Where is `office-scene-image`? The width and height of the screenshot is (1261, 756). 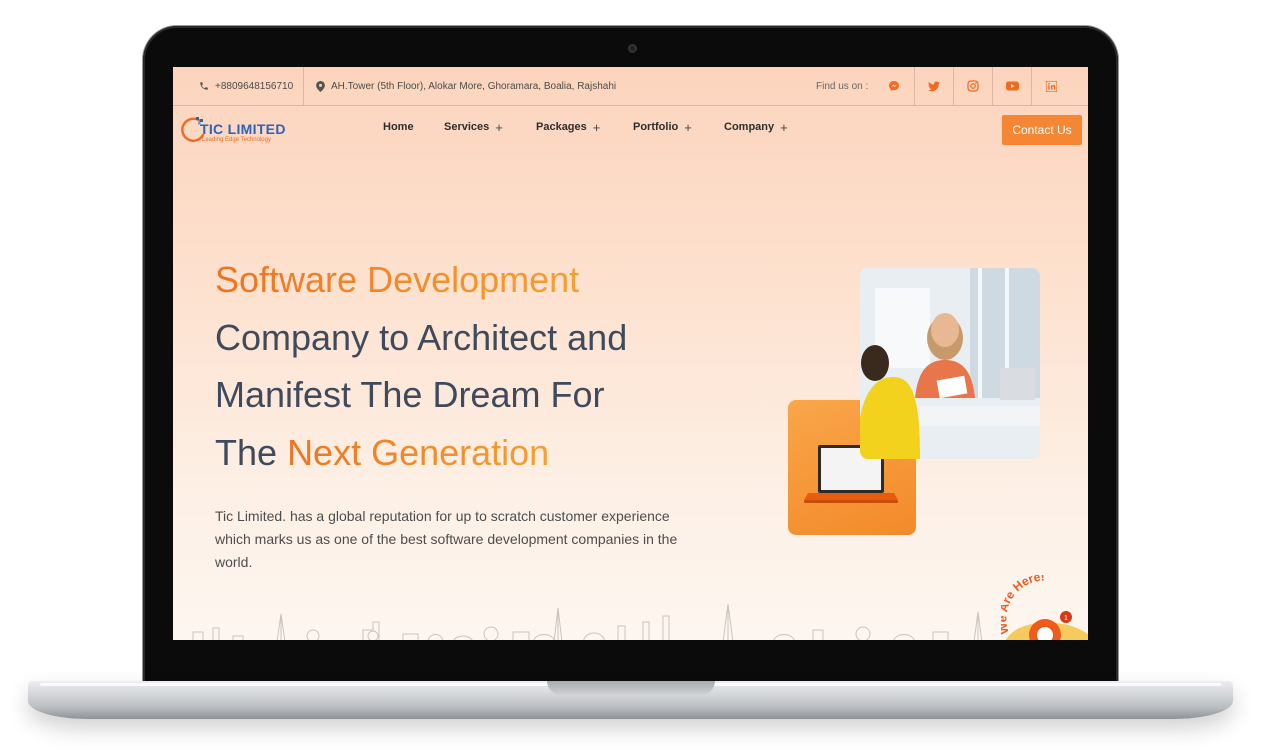 office-scene-image is located at coordinates (950, 363).